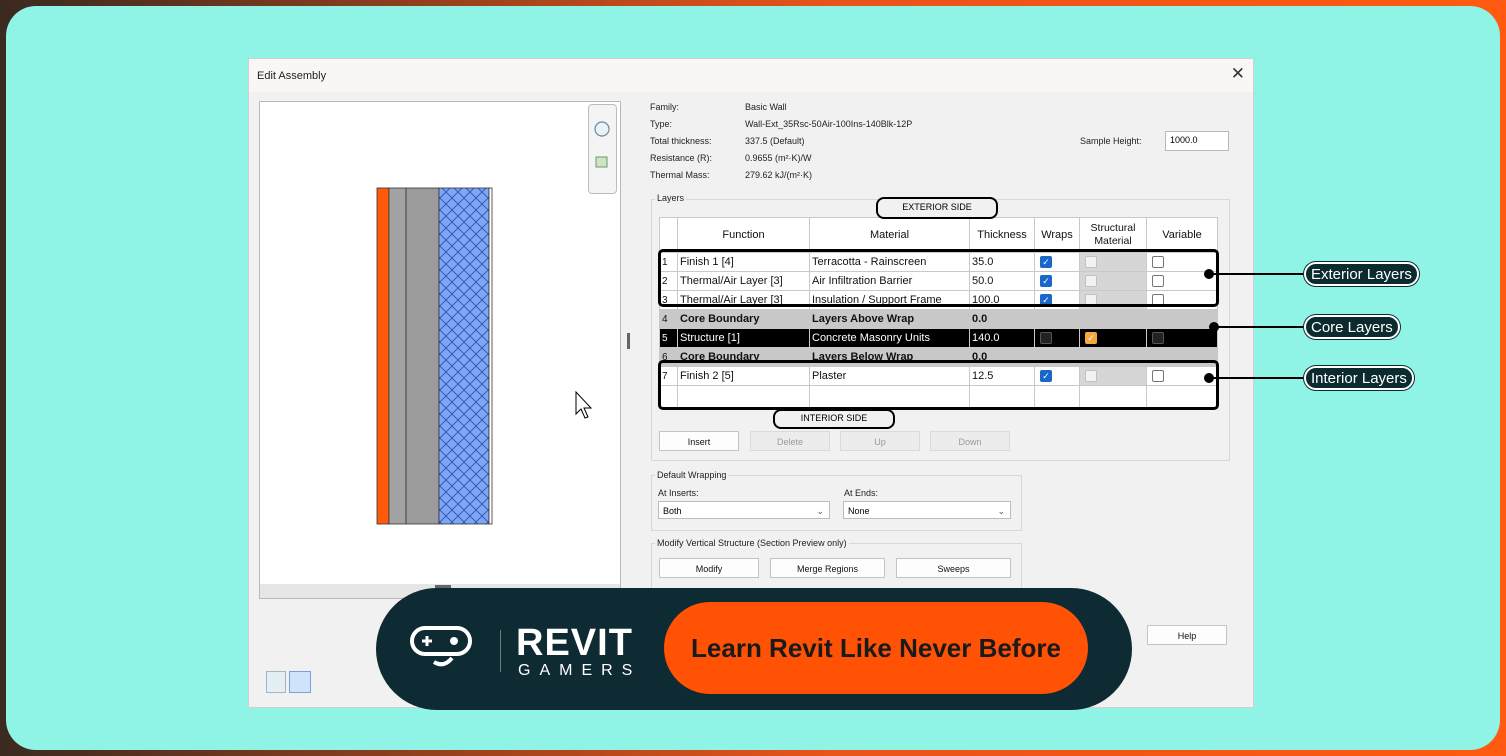 The width and height of the screenshot is (1506, 756). Describe the element at coordinates (1046, 338) in the screenshot. I see `wraps-checkbox` at that location.